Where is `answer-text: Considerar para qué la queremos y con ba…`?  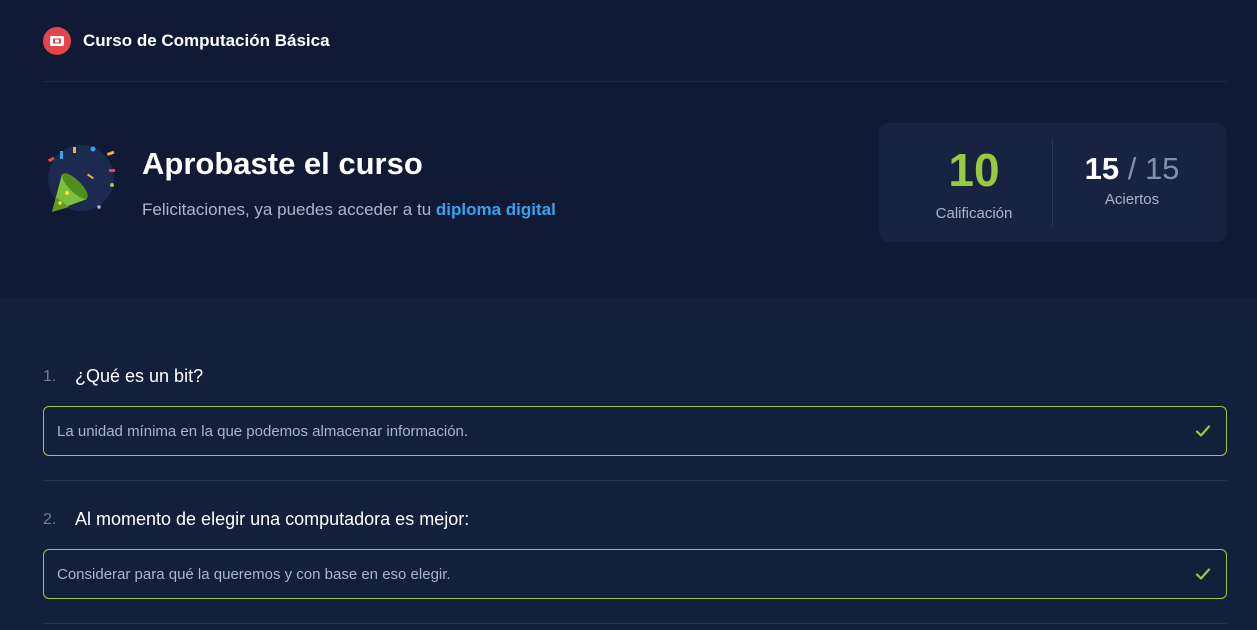
answer-text: Considerar para qué la queremos y con ba… is located at coordinates (254, 574).